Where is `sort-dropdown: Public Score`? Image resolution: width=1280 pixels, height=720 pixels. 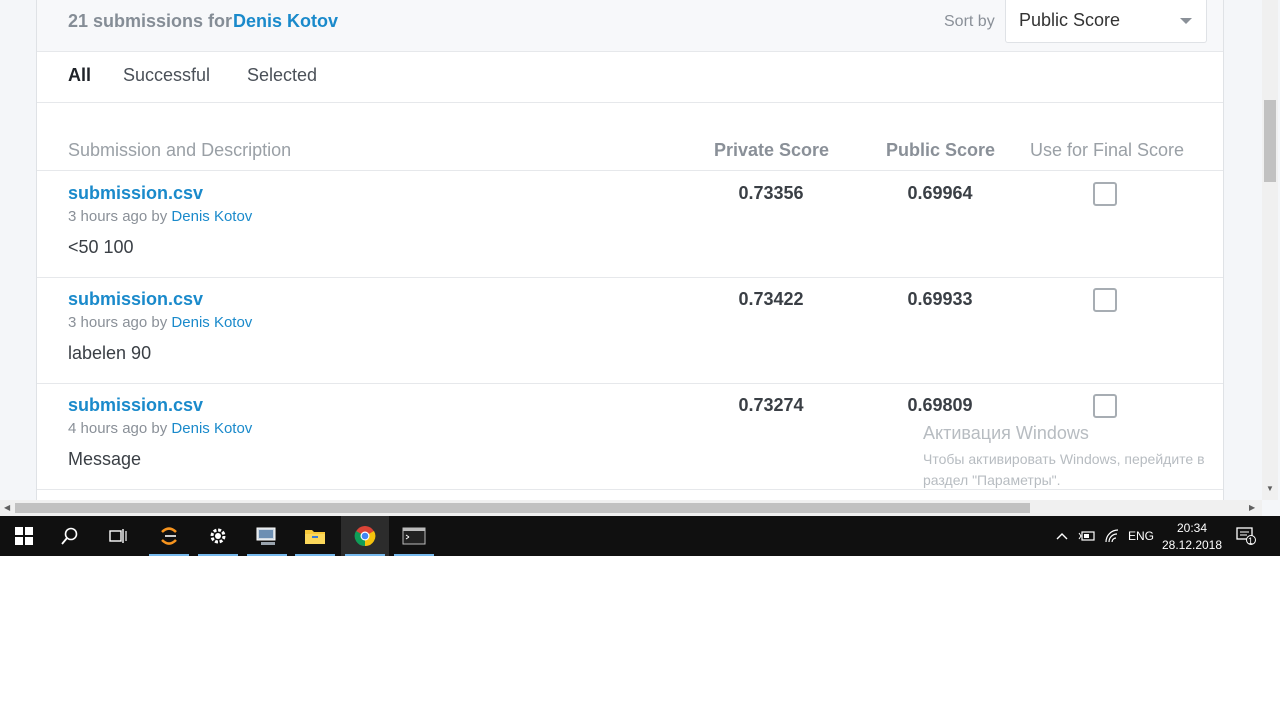 sort-dropdown: Public Score is located at coordinates (1106, 21).